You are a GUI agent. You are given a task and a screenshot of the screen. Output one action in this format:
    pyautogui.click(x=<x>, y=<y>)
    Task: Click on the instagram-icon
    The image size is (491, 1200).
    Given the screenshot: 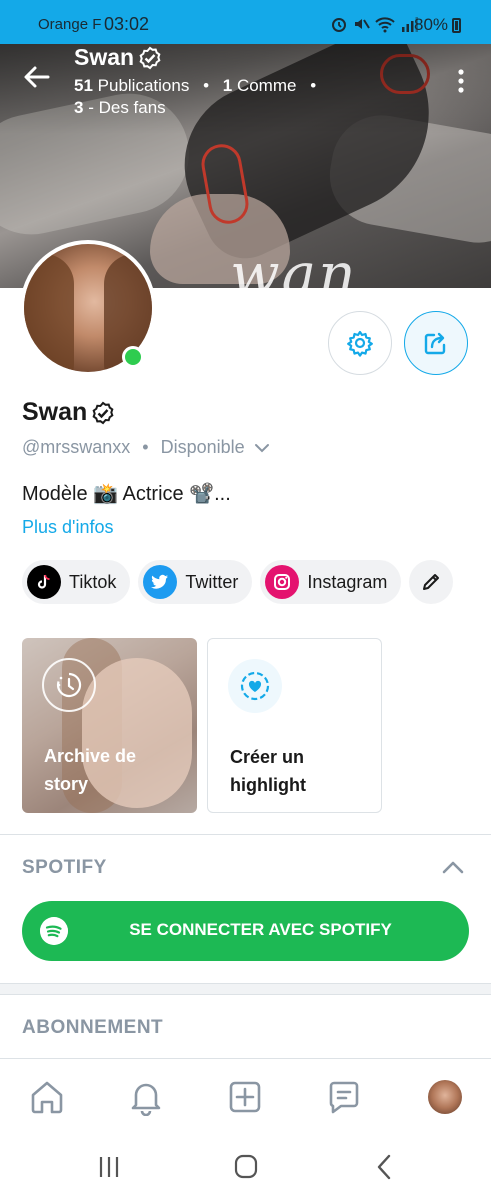 What is the action you would take?
    pyautogui.click(x=282, y=582)
    